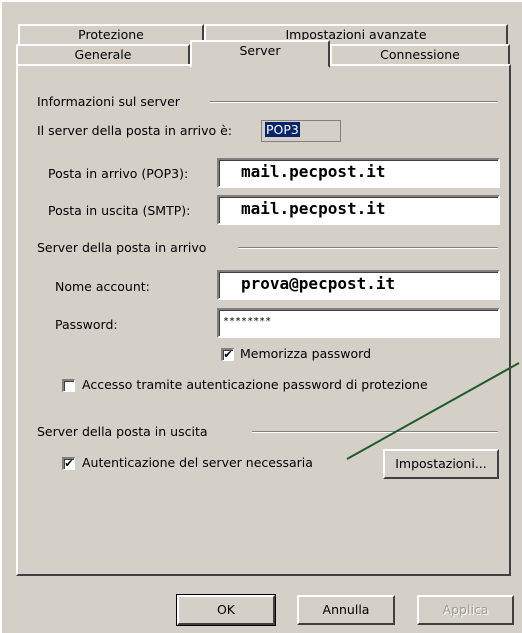 The width and height of the screenshot is (522, 633). I want to click on annotation-arrow, so click(433, 411).